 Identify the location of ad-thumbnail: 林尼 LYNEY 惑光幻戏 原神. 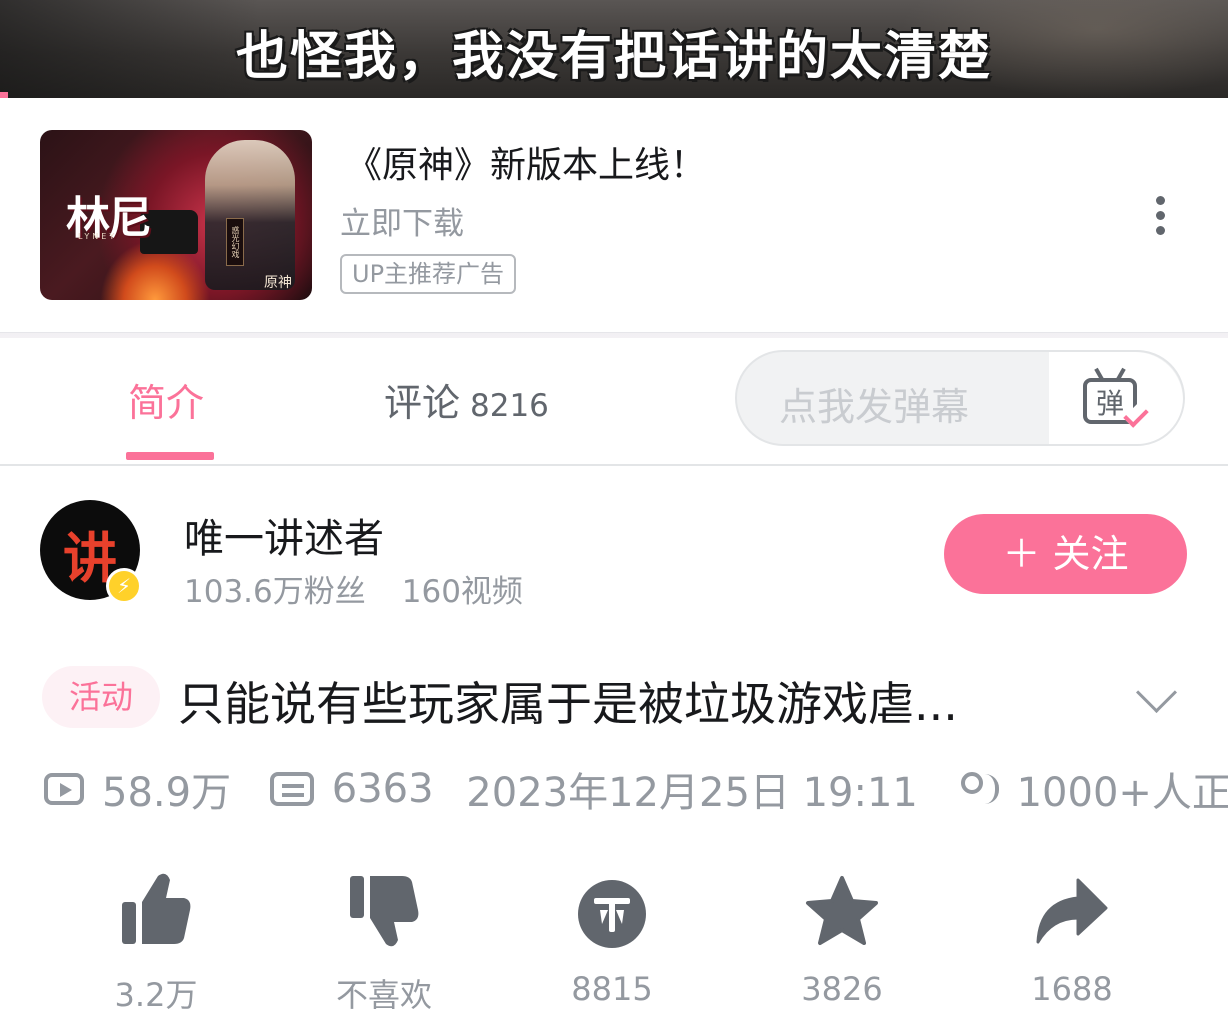
(176, 215).